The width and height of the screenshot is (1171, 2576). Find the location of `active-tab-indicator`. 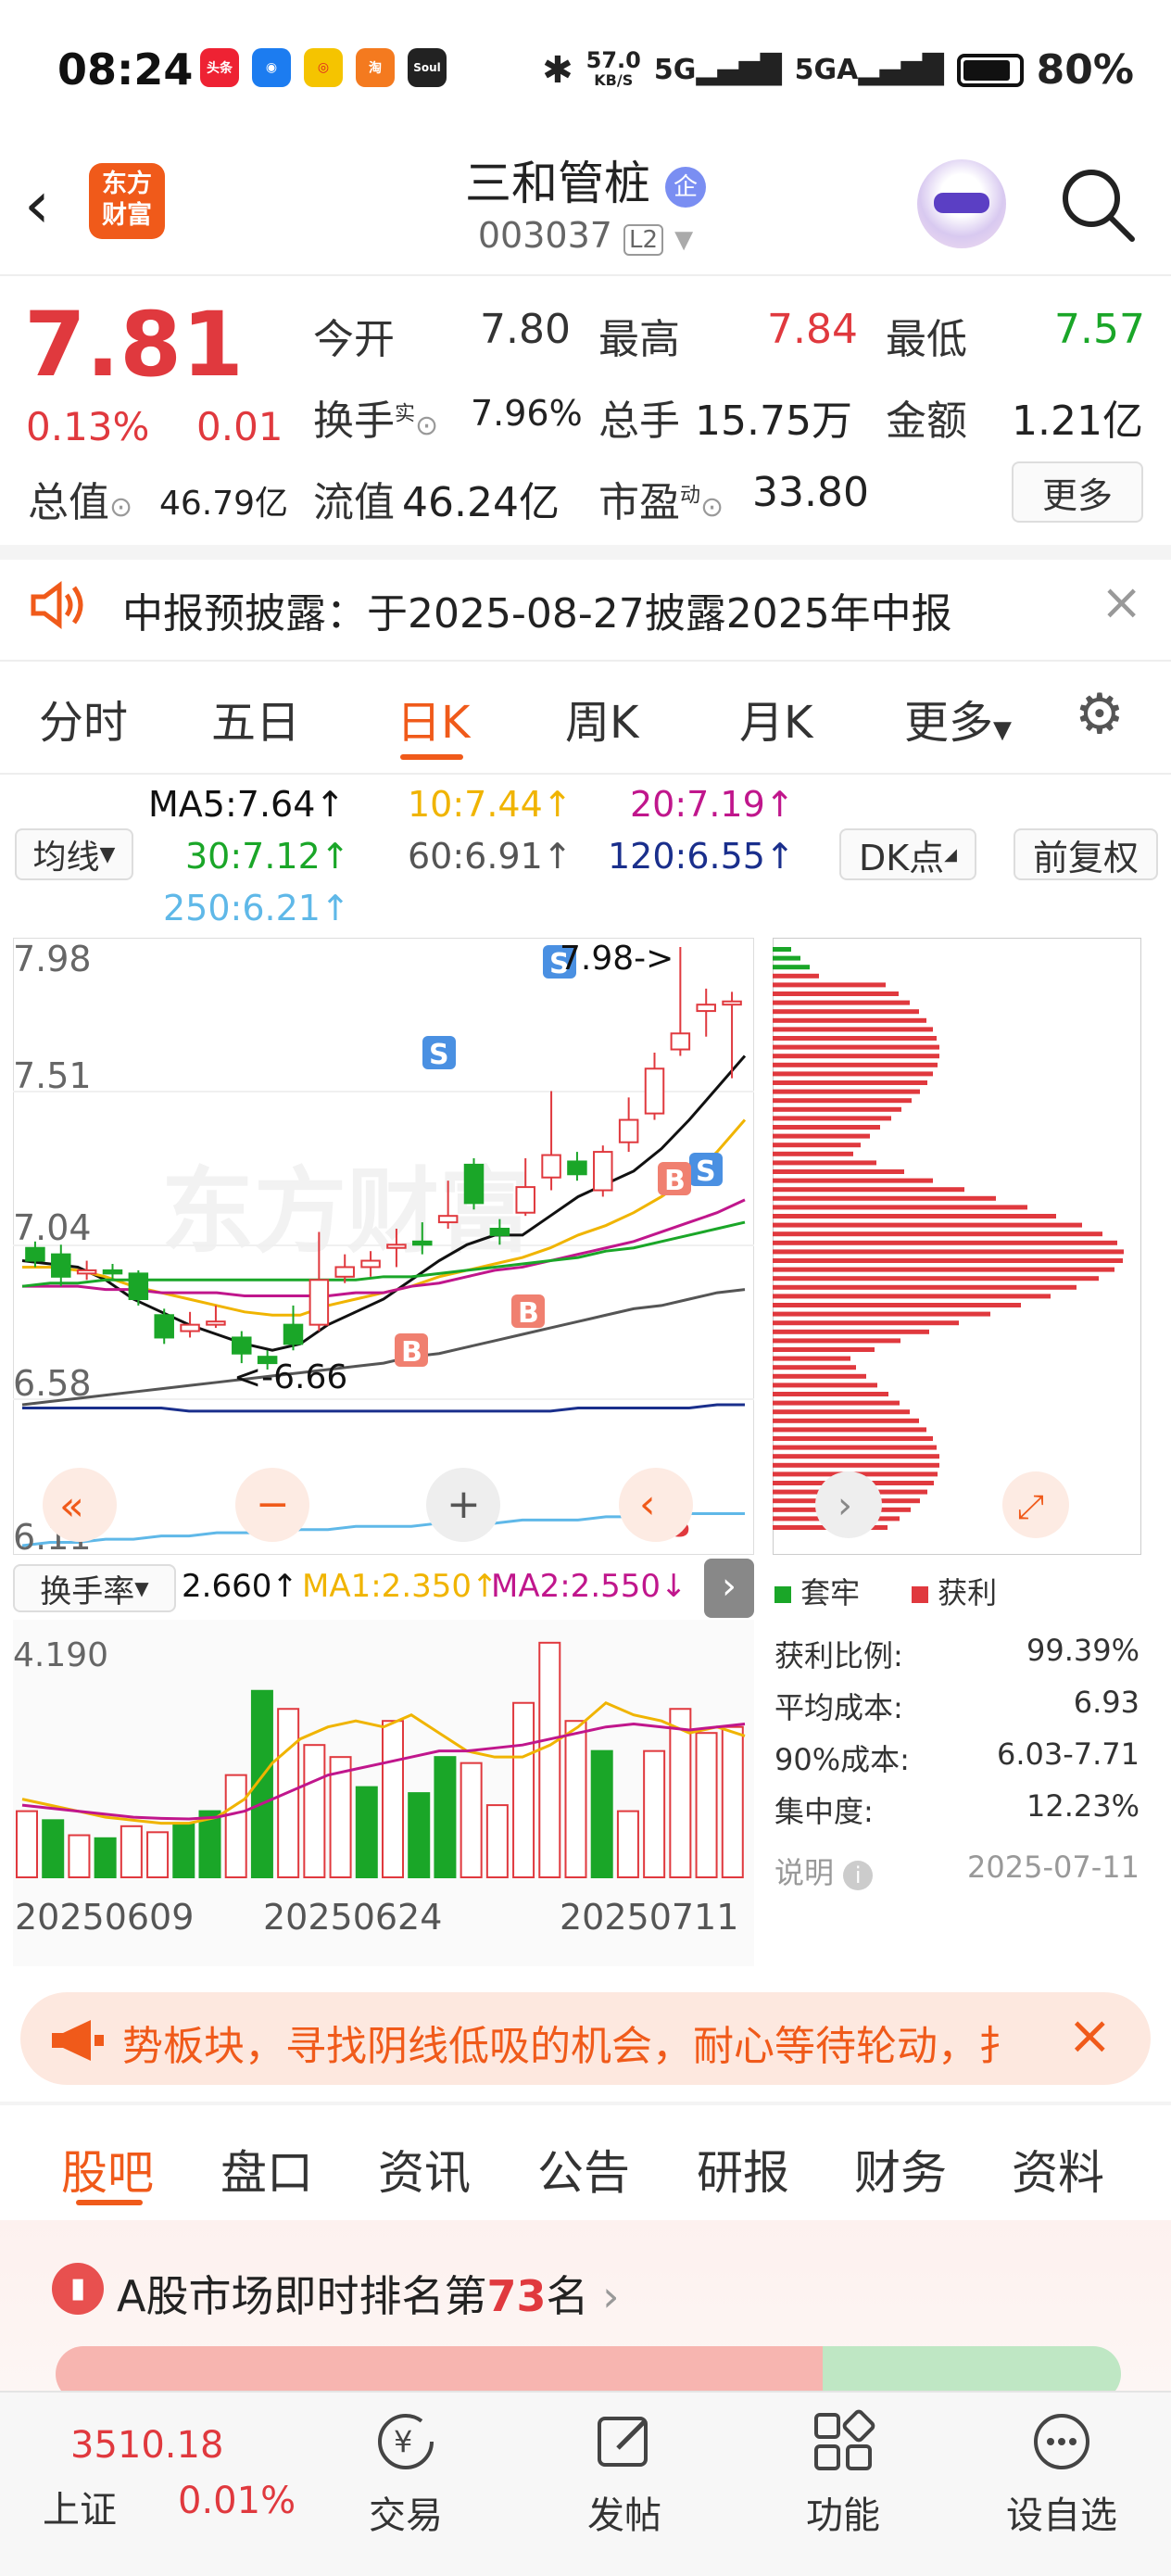

active-tab-indicator is located at coordinates (432, 757).